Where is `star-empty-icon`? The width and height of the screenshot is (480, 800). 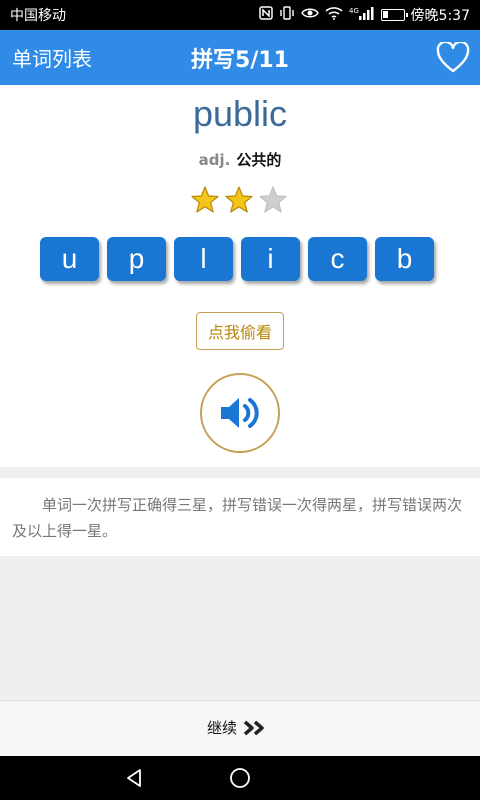 star-empty-icon is located at coordinates (273, 199).